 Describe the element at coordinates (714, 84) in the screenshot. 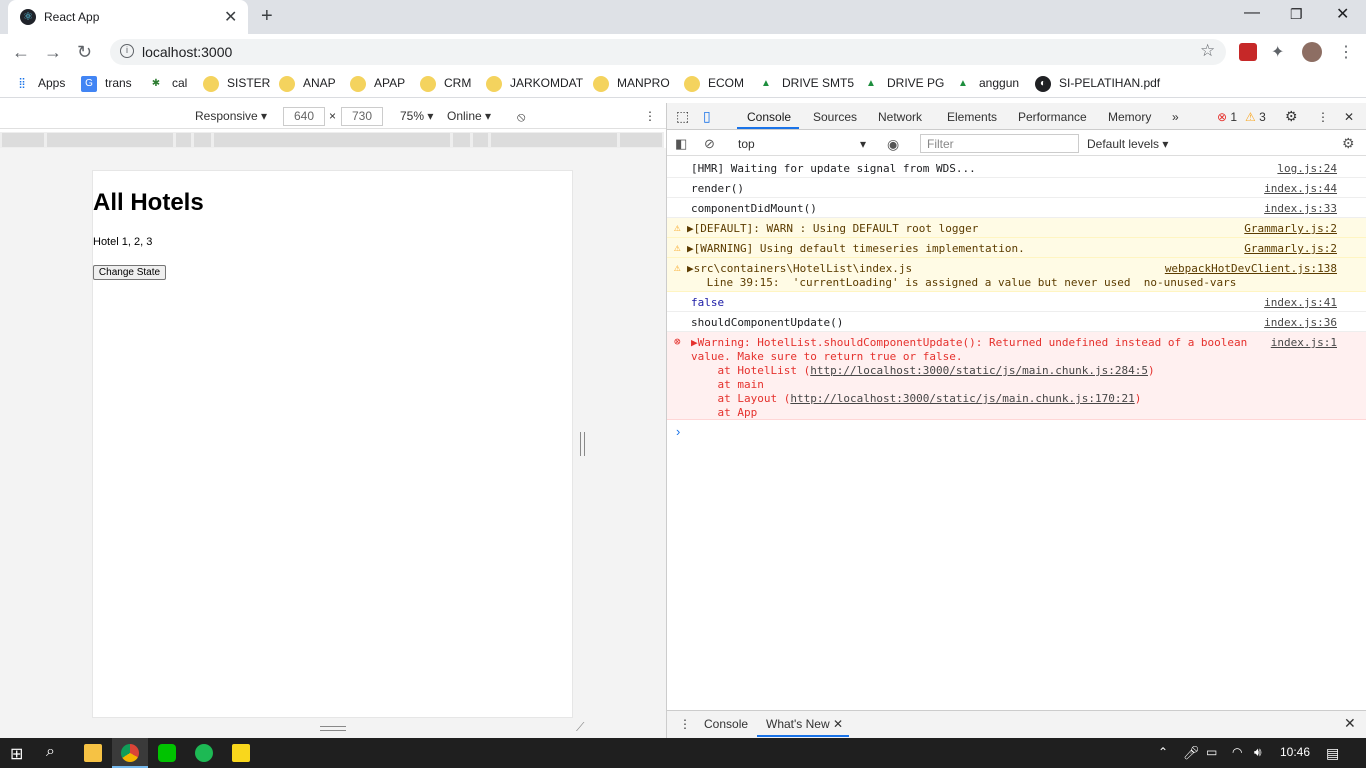

I see `bookmark-ecom: ECOM` at that location.